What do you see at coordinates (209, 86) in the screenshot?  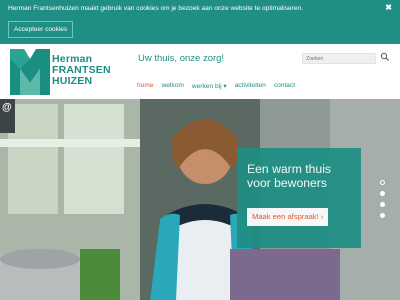 I see `nav-item-werken-bij: werken bij ▾` at bounding box center [209, 86].